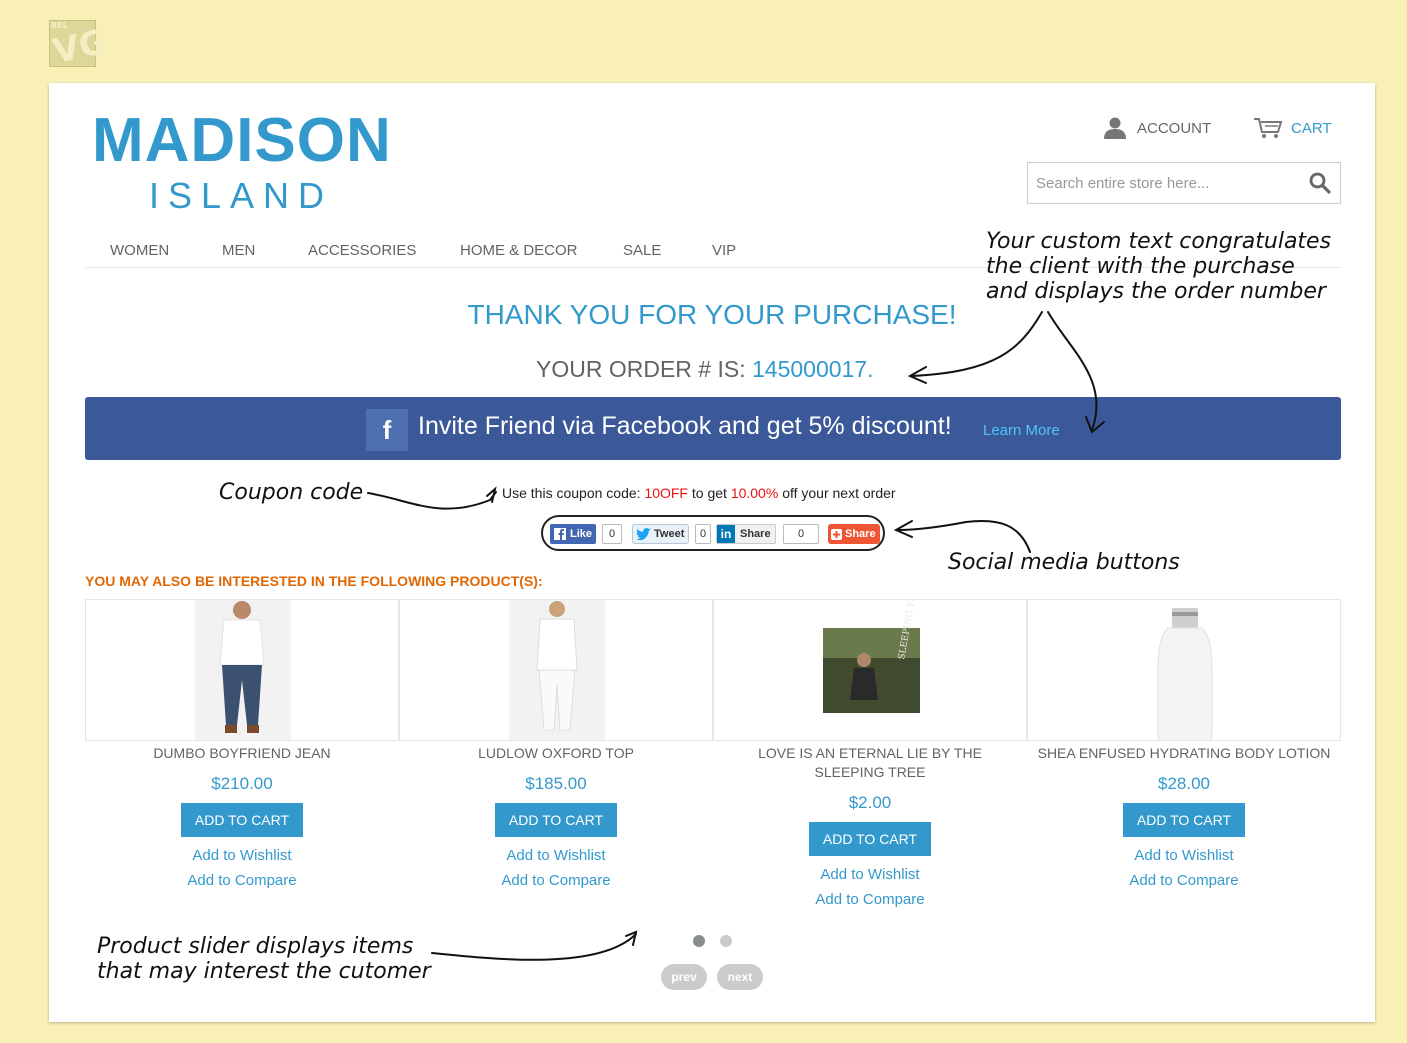 The width and height of the screenshot is (1407, 1043). I want to click on product-price: $185.00, so click(556, 783).